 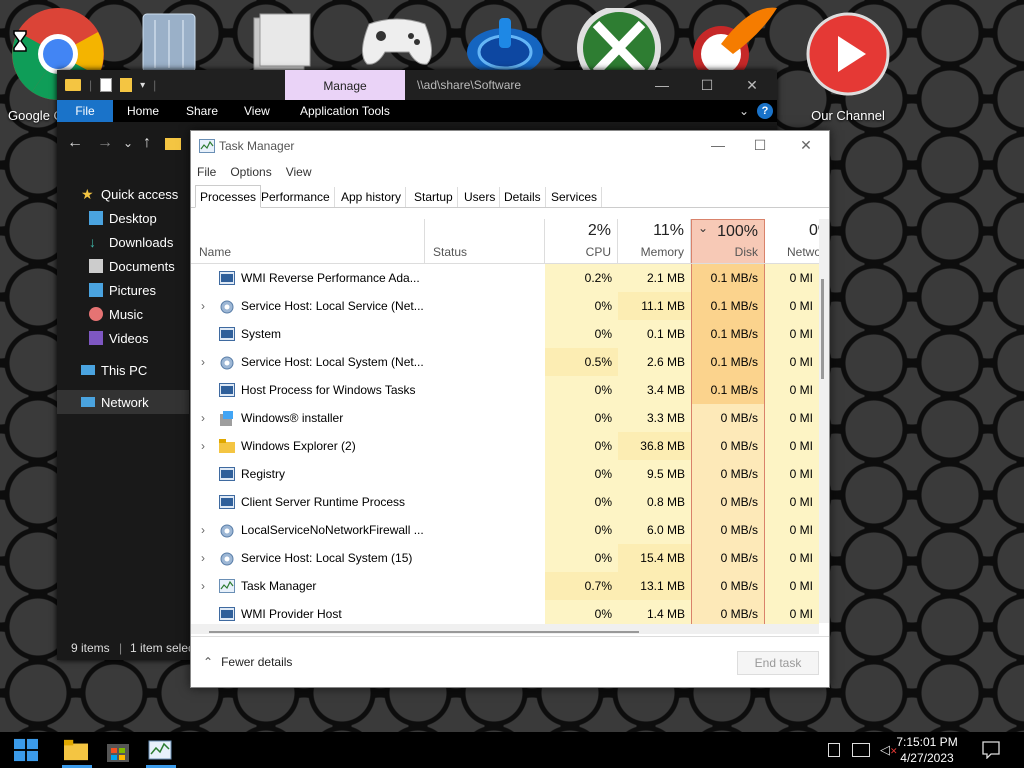 What do you see at coordinates (505, 629) in the screenshot?
I see `horizontal-scrollbar` at bounding box center [505, 629].